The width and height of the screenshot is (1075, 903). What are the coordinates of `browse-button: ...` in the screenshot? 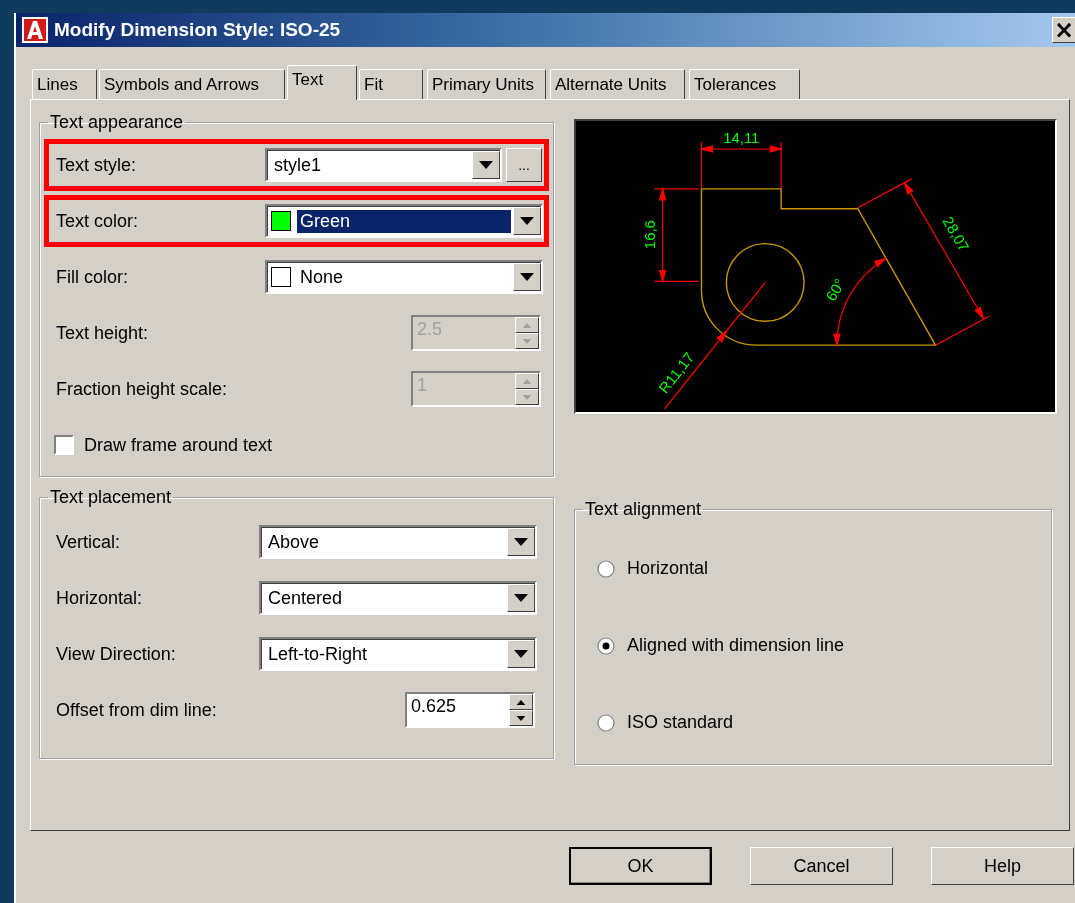 It's located at (524, 165).